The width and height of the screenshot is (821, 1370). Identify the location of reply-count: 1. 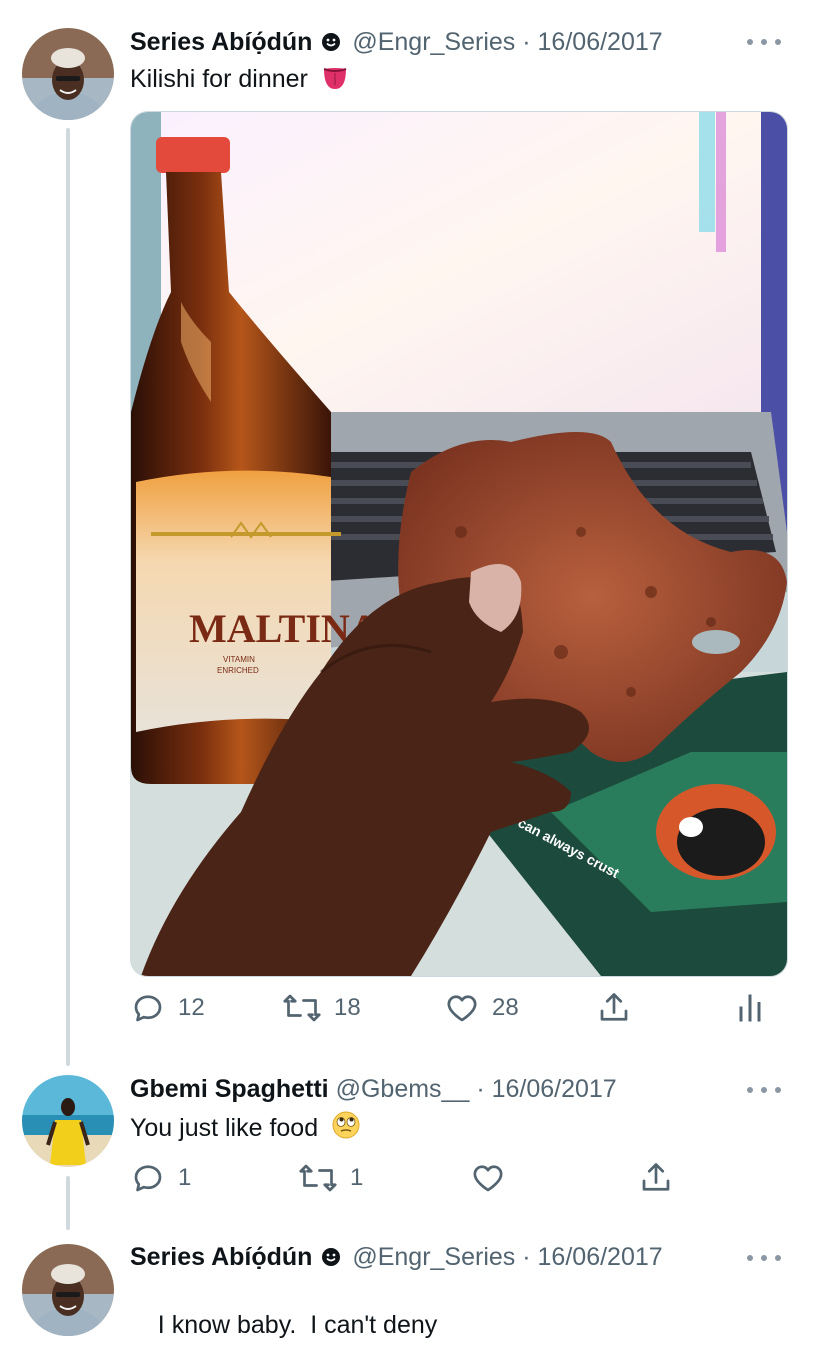
(185, 1177).